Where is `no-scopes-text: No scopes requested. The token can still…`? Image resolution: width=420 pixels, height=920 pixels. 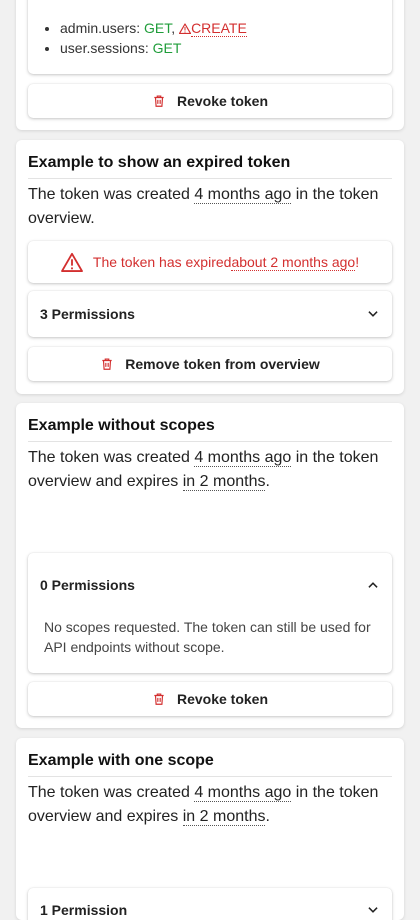
no-scopes-text: No scopes requested. The token can still… is located at coordinates (207, 637).